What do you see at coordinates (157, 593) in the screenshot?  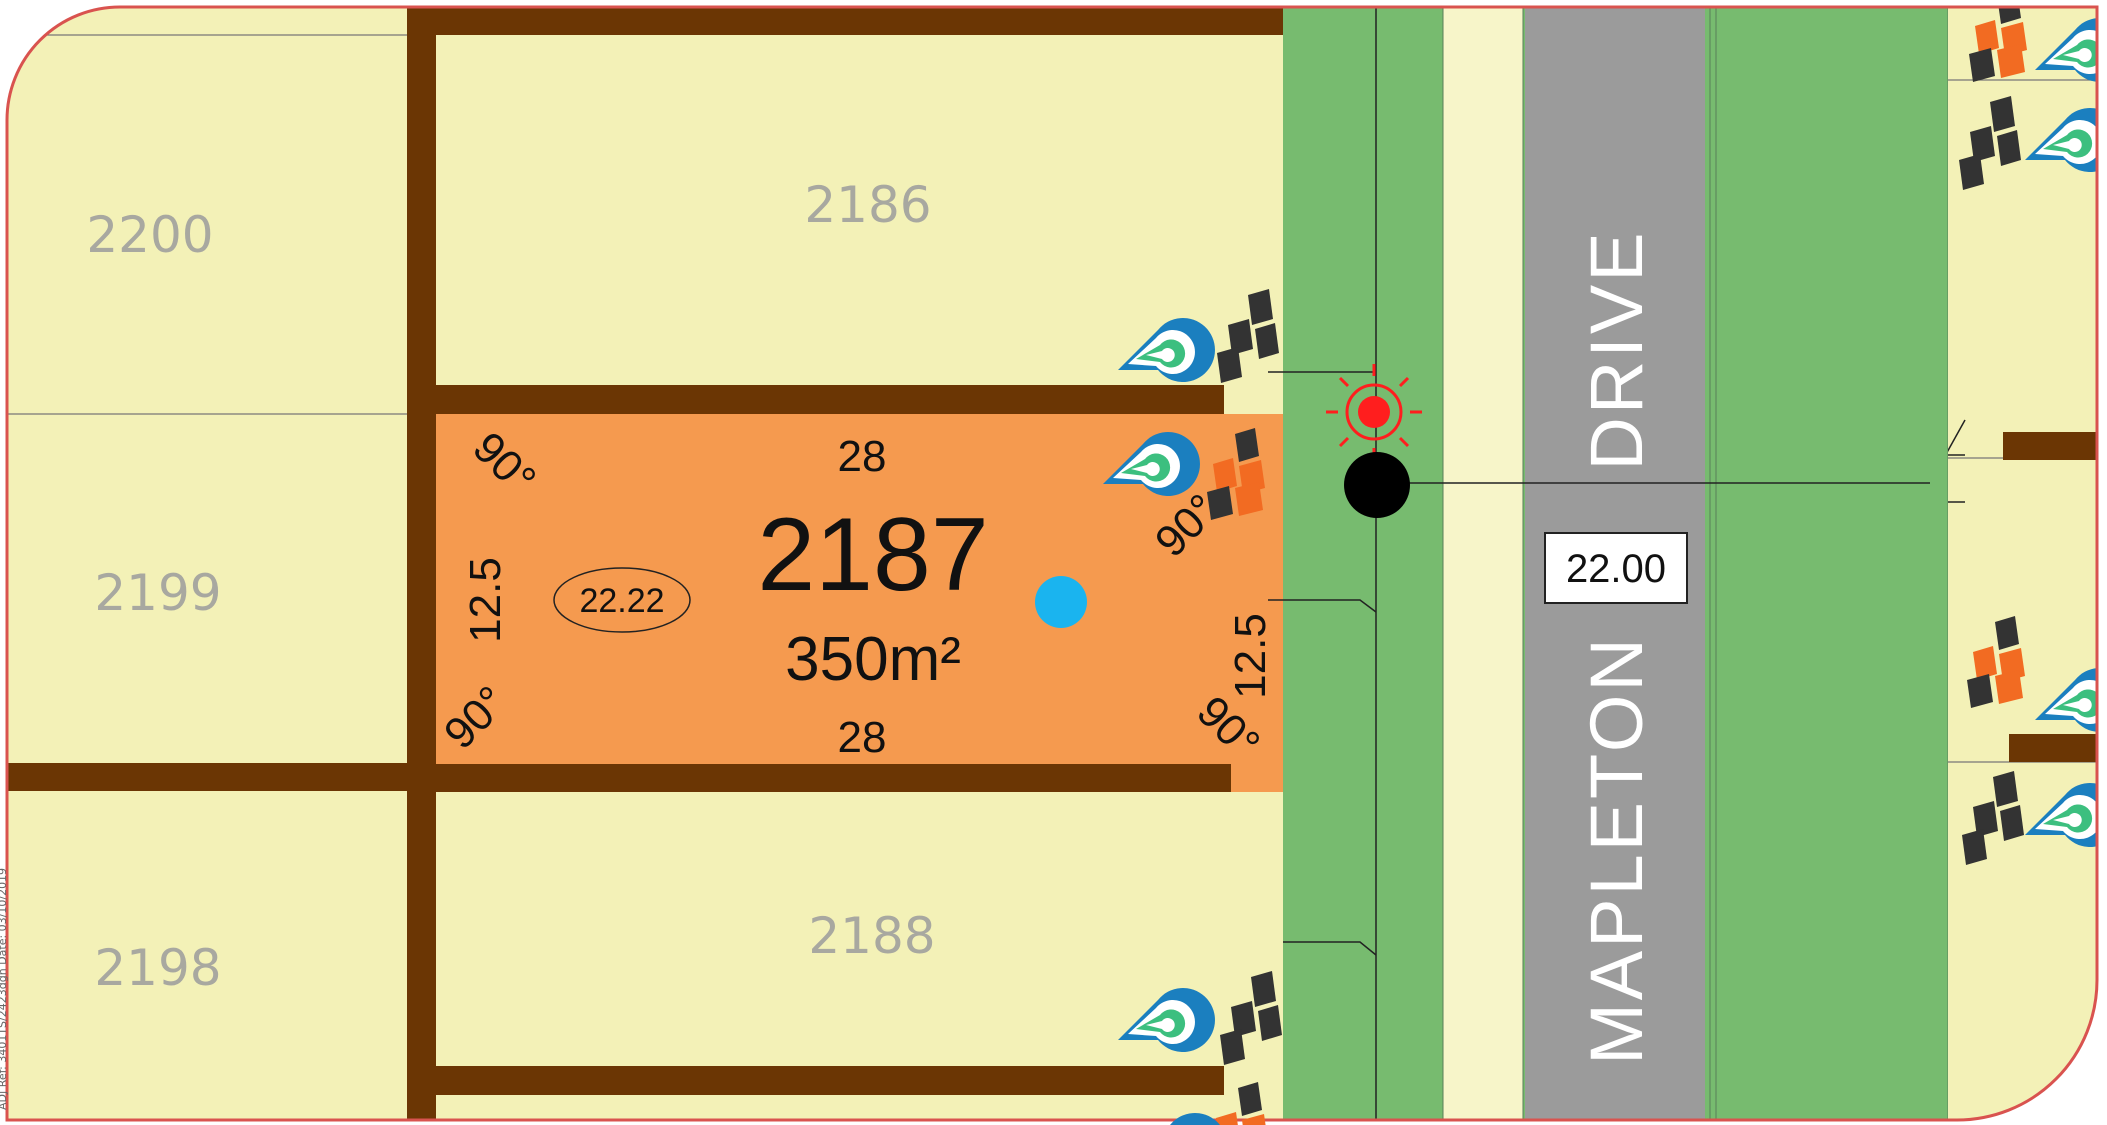 I see `lot-2199-label: 2199` at bounding box center [157, 593].